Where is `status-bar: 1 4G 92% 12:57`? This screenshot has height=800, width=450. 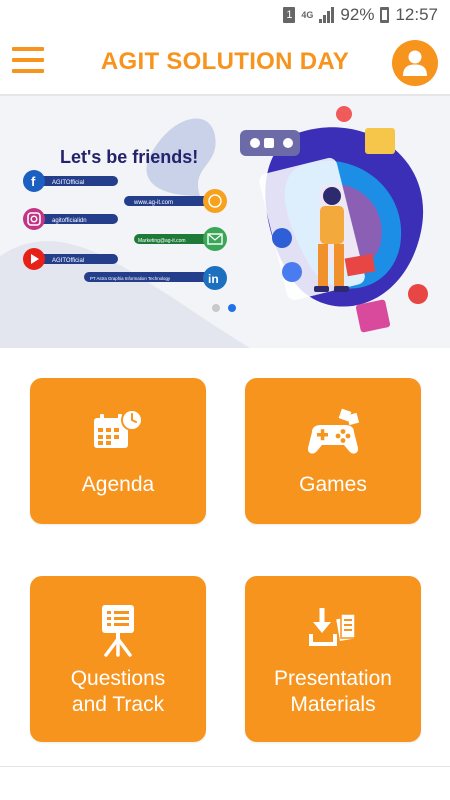 status-bar: 1 4G 92% 12:57 is located at coordinates (225, 15).